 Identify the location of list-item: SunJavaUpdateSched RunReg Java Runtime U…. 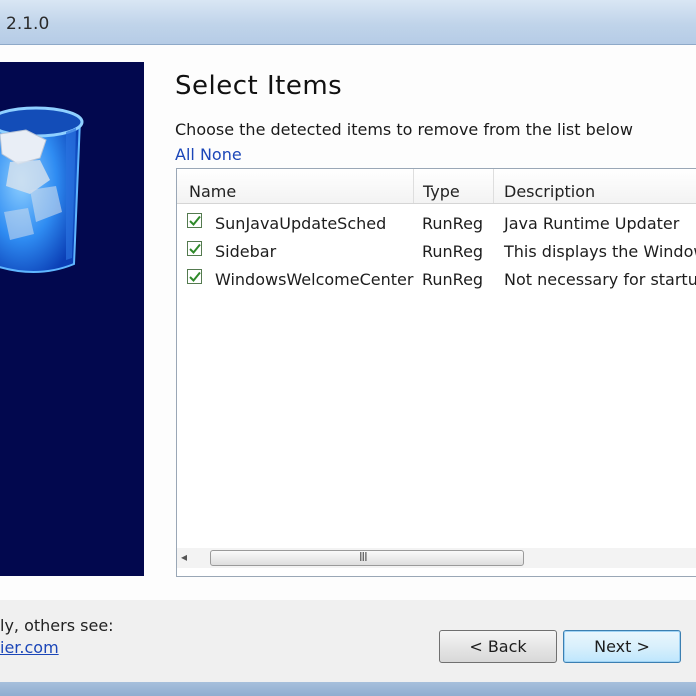
(436, 224).